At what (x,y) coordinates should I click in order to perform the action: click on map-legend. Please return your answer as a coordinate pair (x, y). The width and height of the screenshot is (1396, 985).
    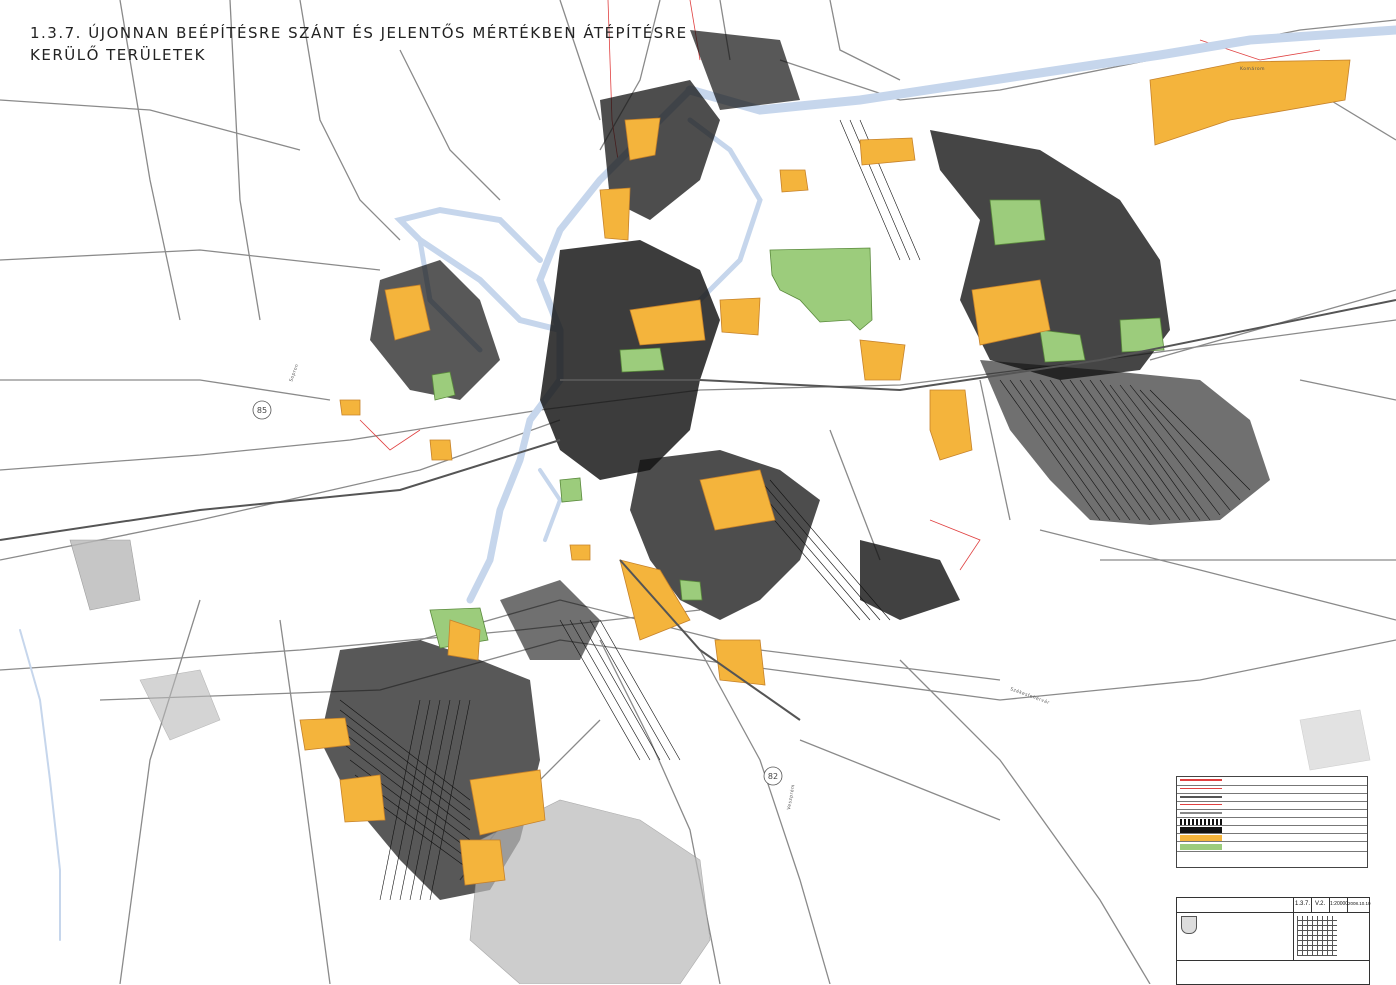
    Looking at the image, I should click on (1272, 822).